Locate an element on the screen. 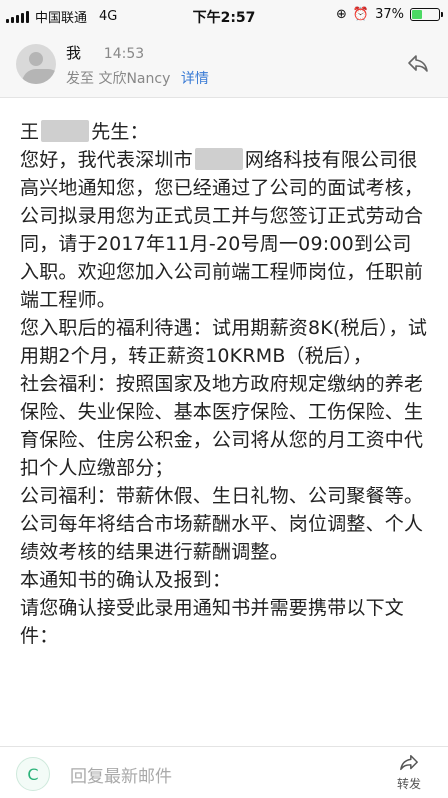 The height and width of the screenshot is (798, 448). mail-header: 我 14:53 发至 文欣Nancy 详情 is located at coordinates (224, 64).